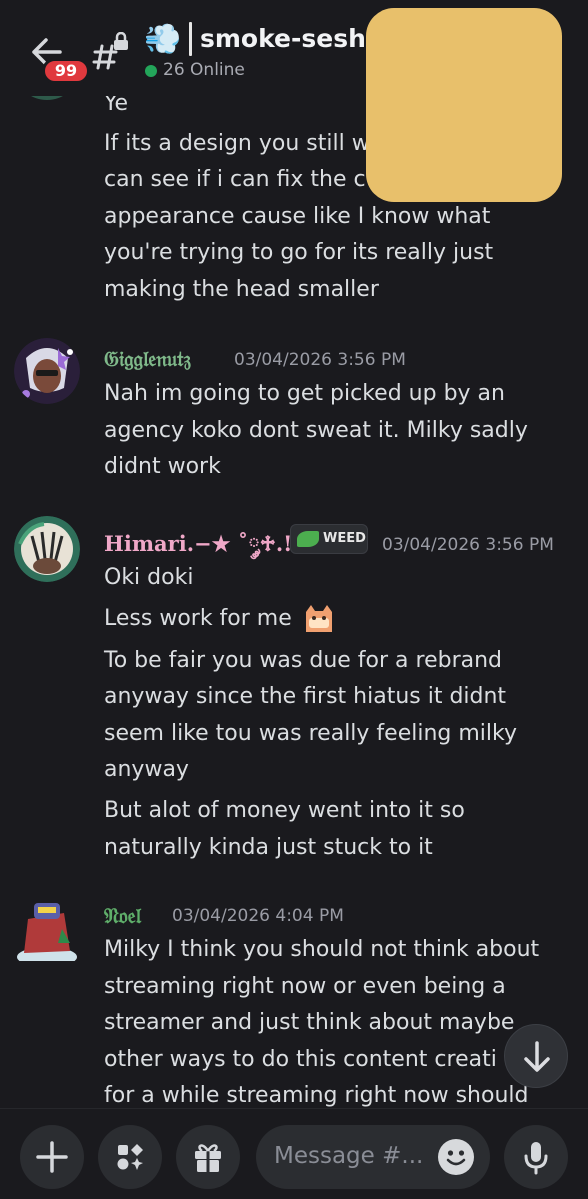  I want to click on message-line: Less work for me, so click(219, 619).